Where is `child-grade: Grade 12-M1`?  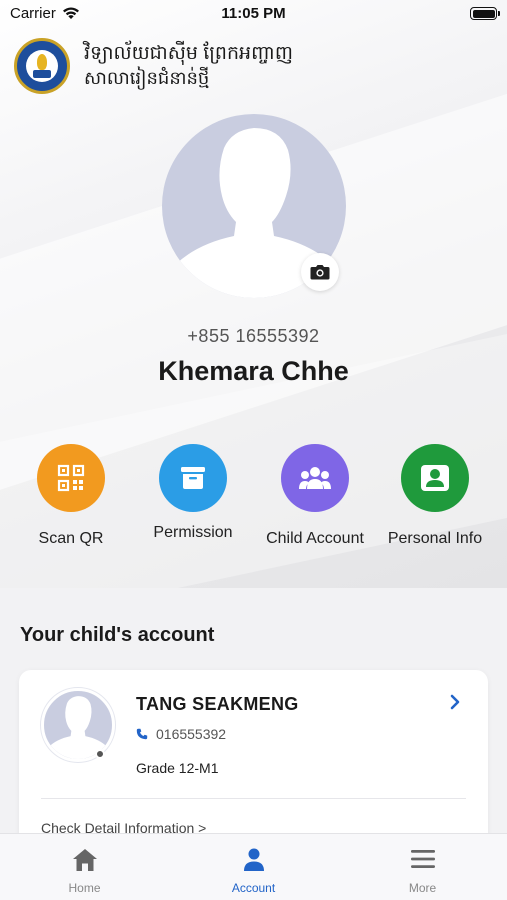 child-grade: Grade 12-M1 is located at coordinates (177, 768).